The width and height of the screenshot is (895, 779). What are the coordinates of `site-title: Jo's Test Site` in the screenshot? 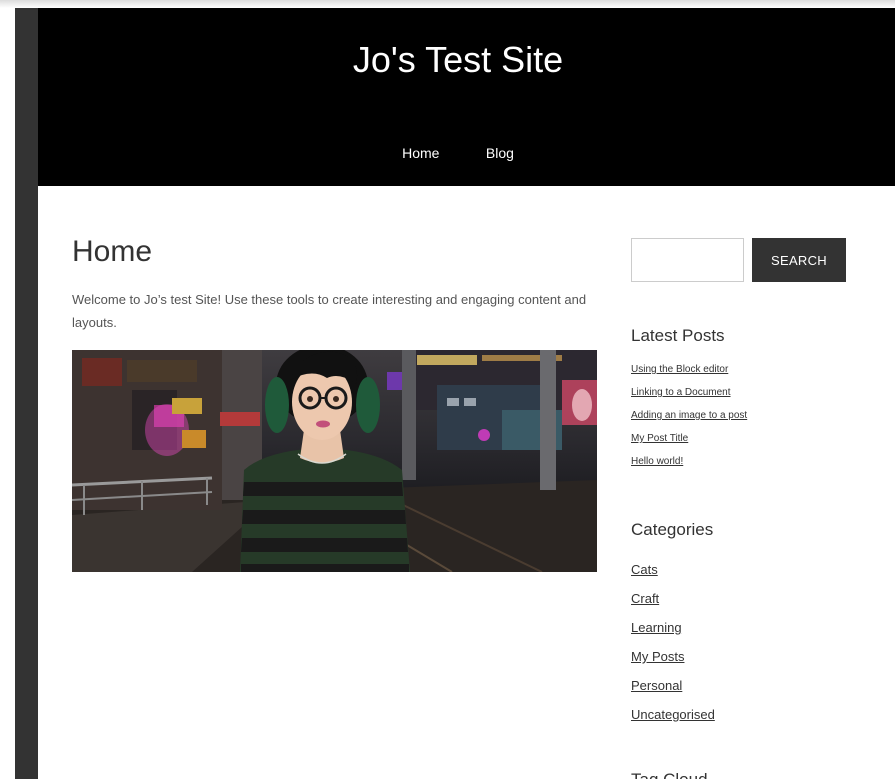 It's located at (458, 60).